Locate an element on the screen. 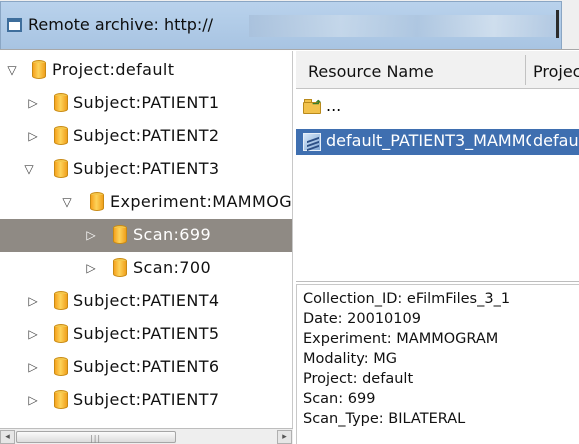  tab-strip: Remote archive: http:// is located at coordinates (289, 25).